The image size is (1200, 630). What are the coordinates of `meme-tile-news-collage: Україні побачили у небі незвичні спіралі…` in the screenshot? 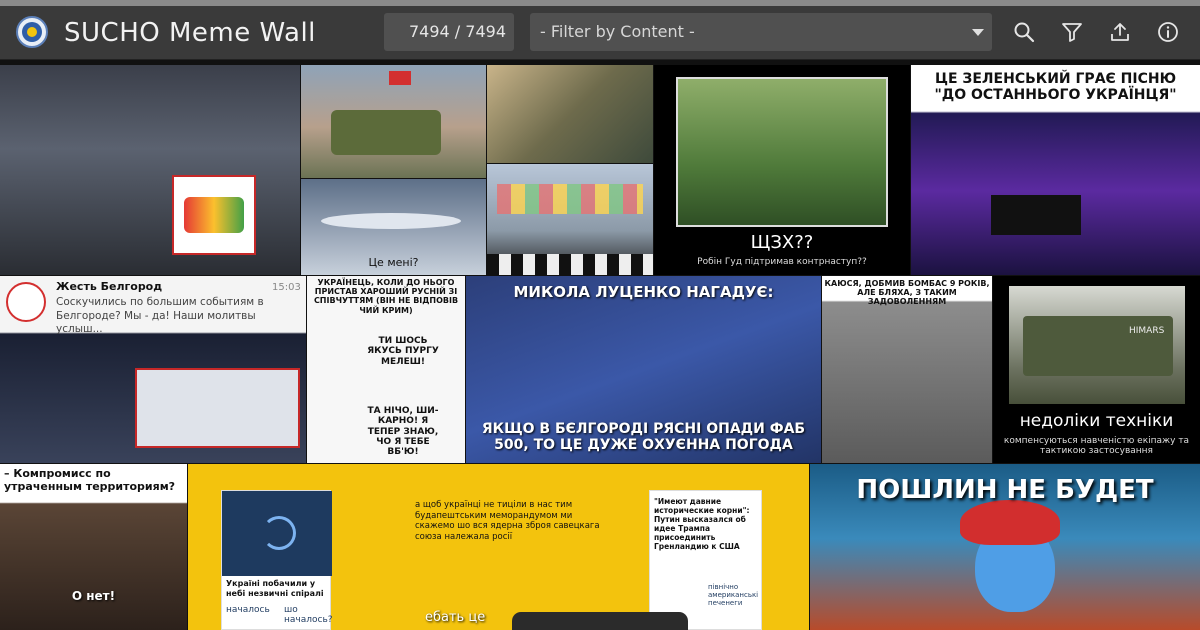 It's located at (498, 547).